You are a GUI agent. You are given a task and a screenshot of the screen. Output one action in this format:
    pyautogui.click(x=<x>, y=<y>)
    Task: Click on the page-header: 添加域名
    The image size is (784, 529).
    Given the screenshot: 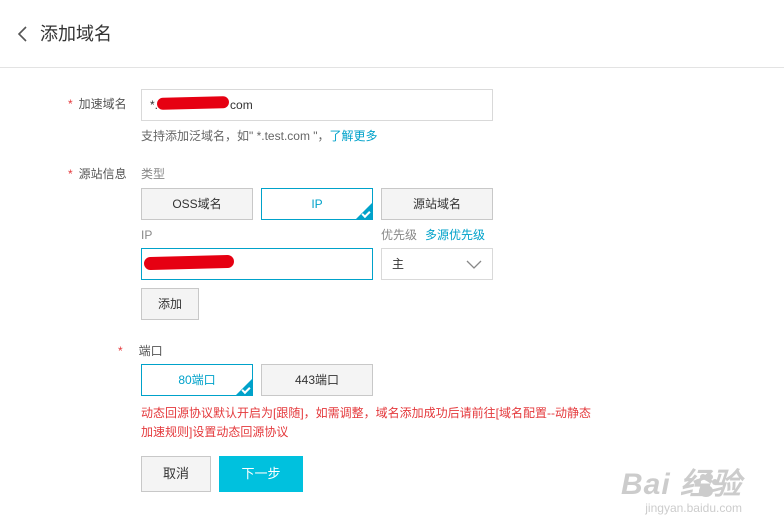 What is the action you would take?
    pyautogui.click(x=392, y=34)
    